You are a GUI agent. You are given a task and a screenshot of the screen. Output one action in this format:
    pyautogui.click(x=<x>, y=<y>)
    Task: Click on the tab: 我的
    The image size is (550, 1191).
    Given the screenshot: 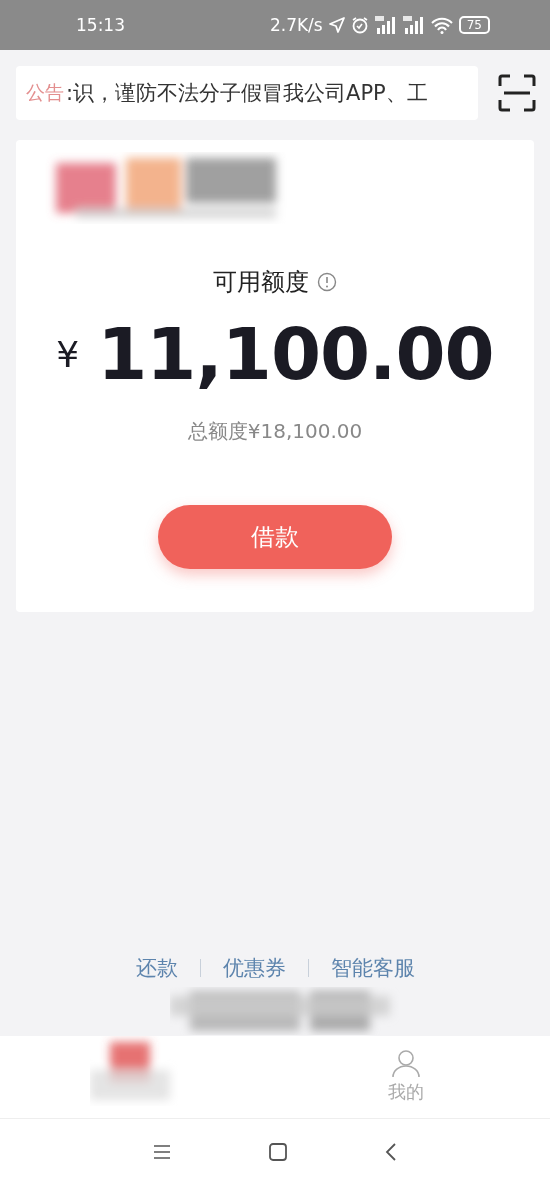 What is the action you would take?
    pyautogui.click(x=406, y=1076)
    